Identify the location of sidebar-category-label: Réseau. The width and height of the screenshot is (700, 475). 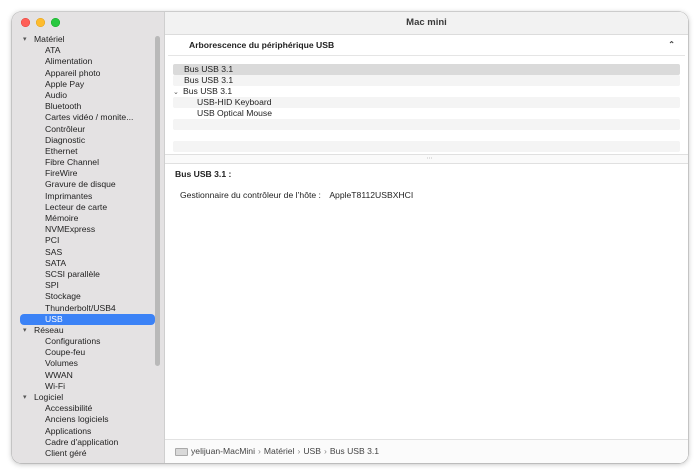
(49, 329).